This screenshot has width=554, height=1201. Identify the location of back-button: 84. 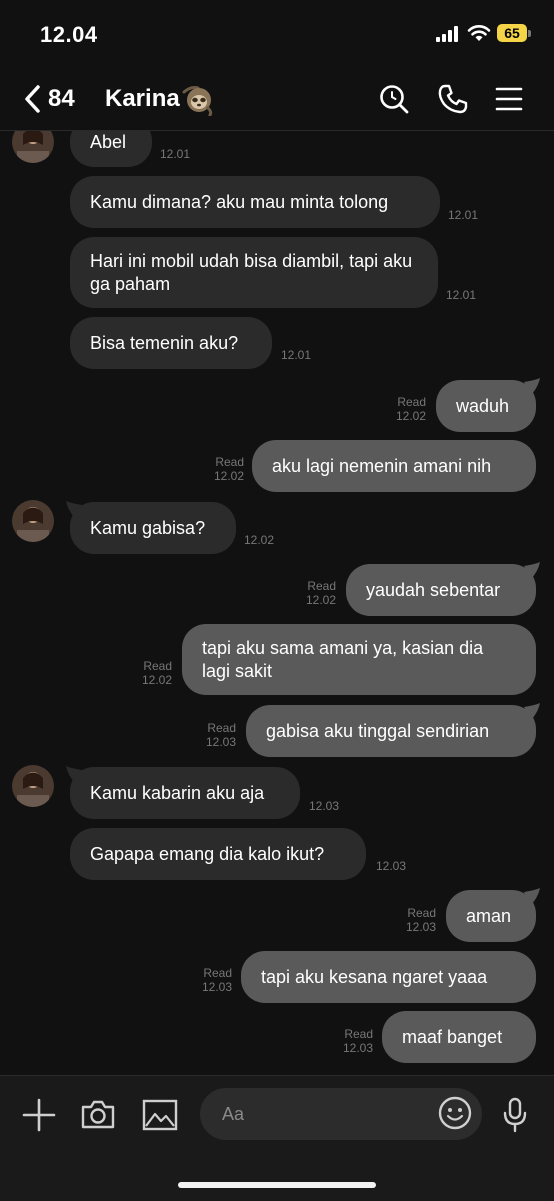
(48, 99).